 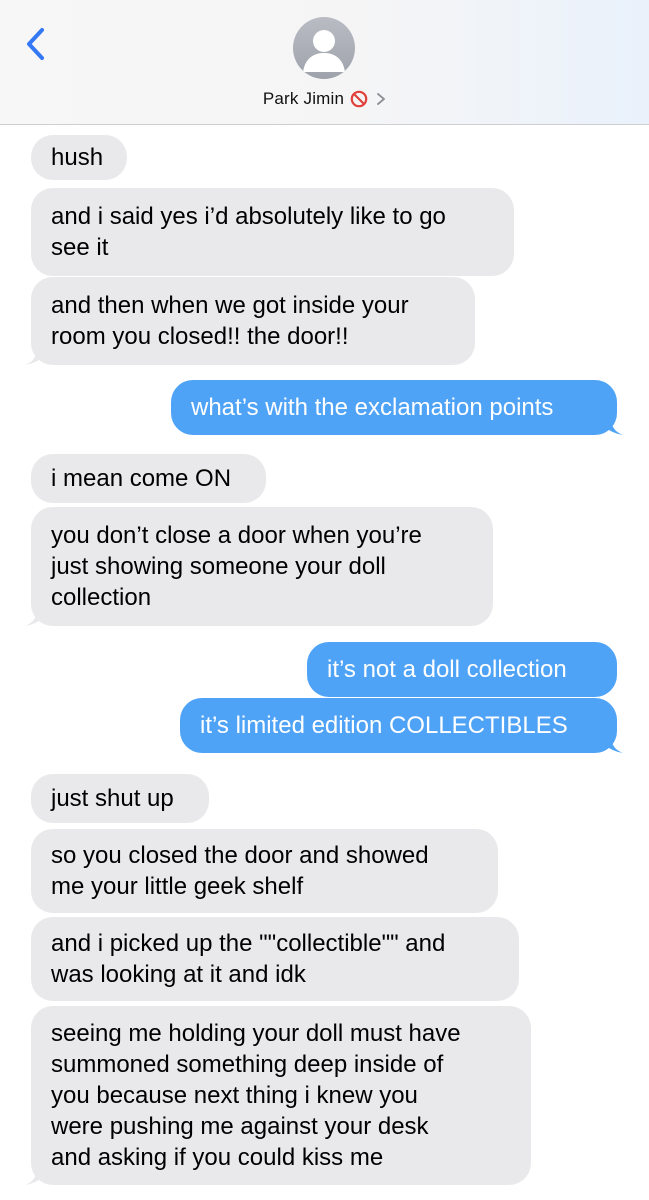 I want to click on message-line: it’s not a doll collection, so click(x=447, y=669).